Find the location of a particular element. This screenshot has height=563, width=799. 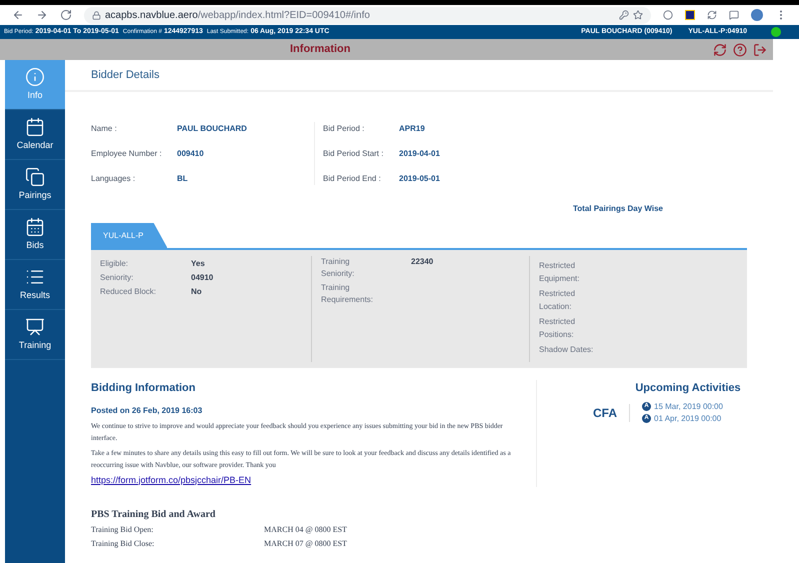

sidebar-item: Pairings is located at coordinates (35, 185).